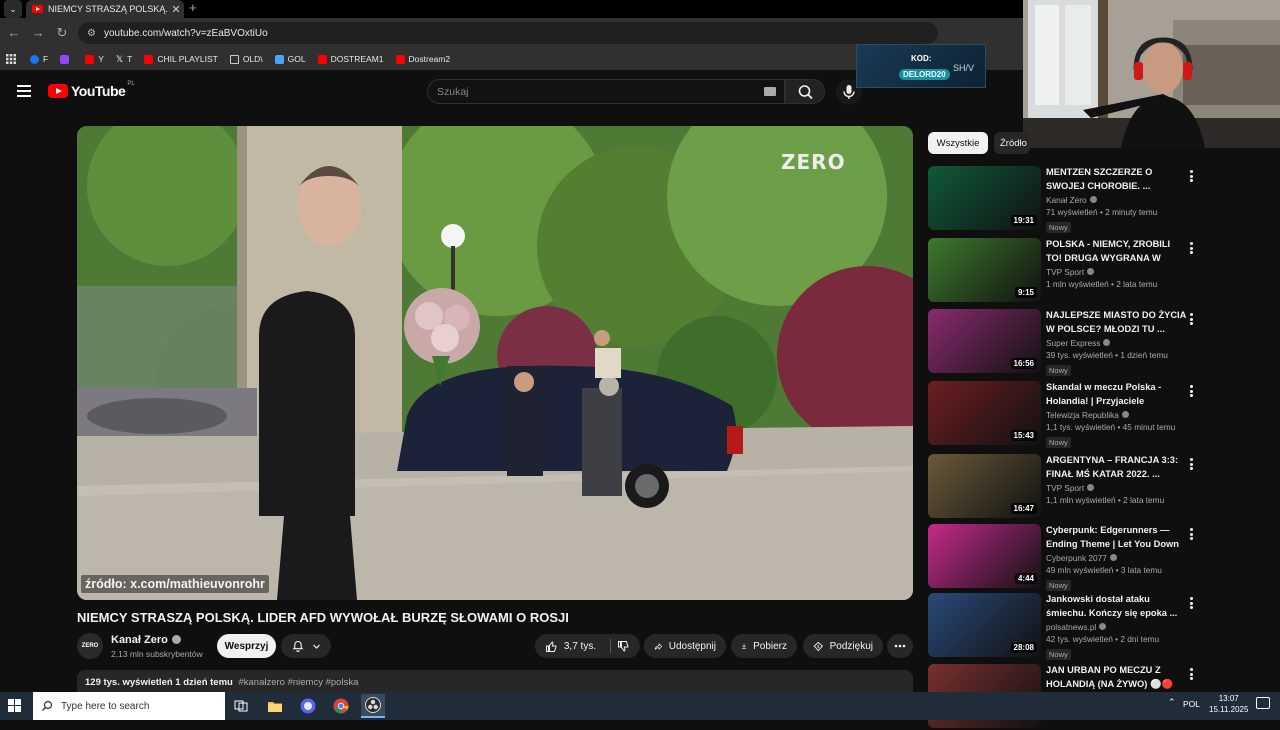 This screenshot has width=1280, height=730. I want to click on share-button: Udostępnij, so click(685, 646).